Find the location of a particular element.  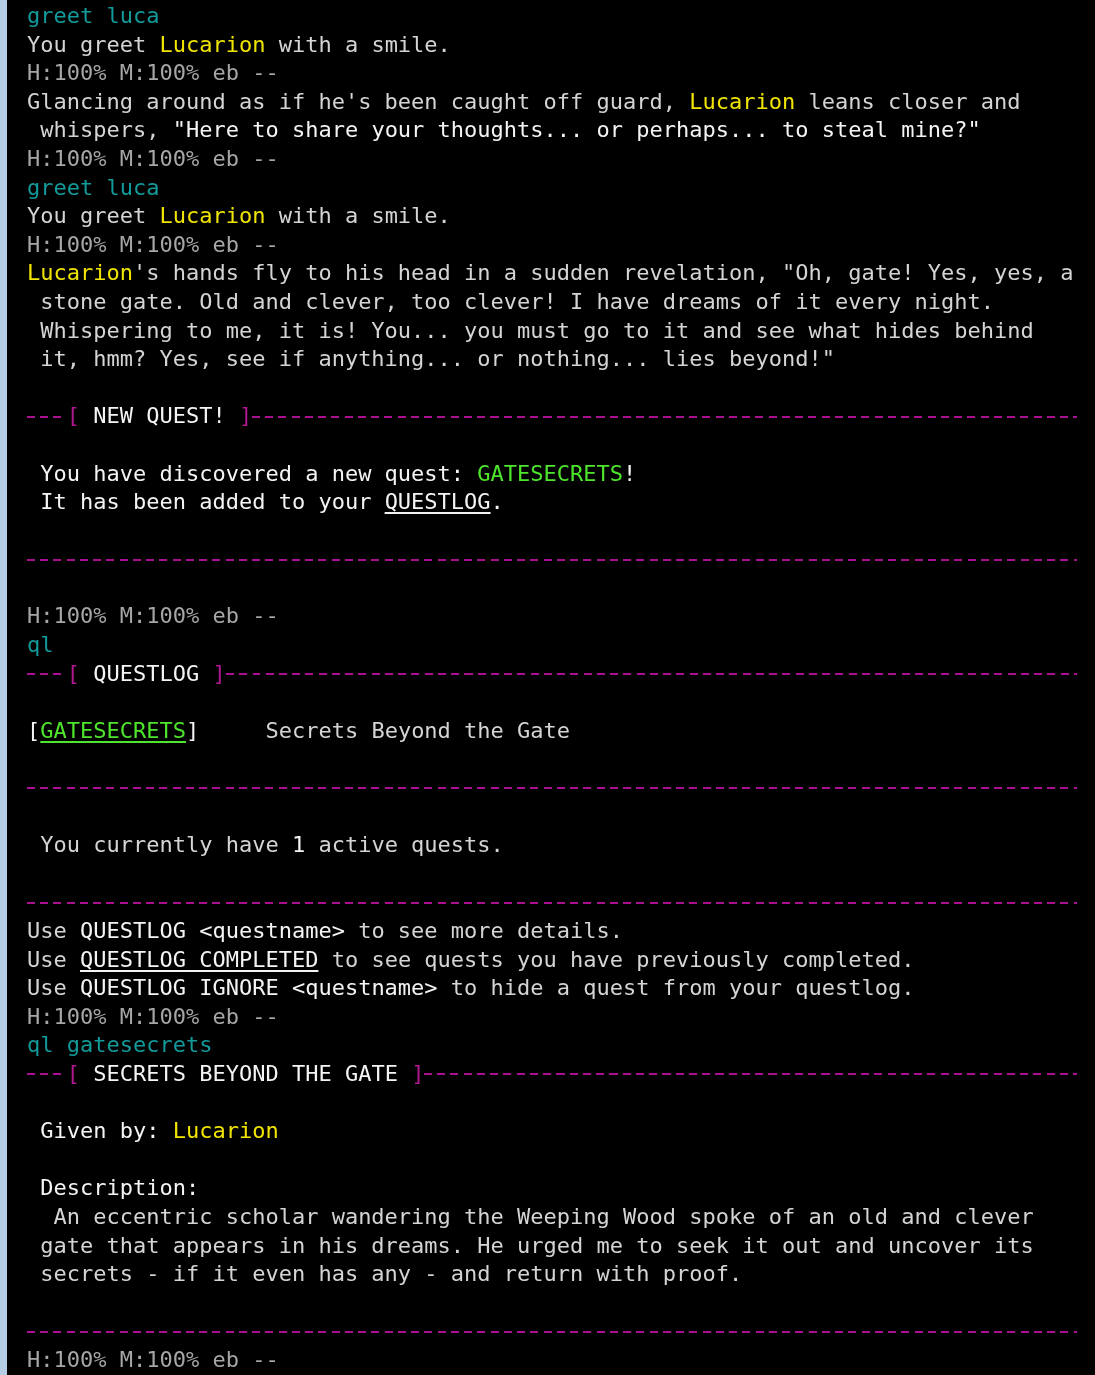

output-line: You currently have 1 active quests. is located at coordinates (271, 845).